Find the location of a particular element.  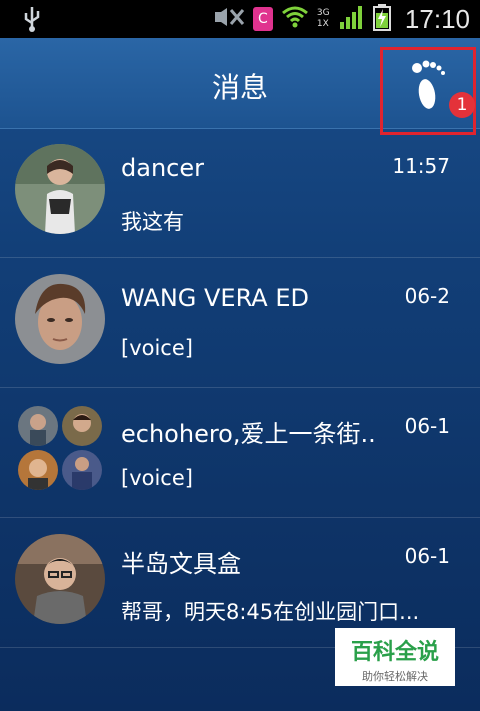

unread-badge: 1 is located at coordinates (462, 105).